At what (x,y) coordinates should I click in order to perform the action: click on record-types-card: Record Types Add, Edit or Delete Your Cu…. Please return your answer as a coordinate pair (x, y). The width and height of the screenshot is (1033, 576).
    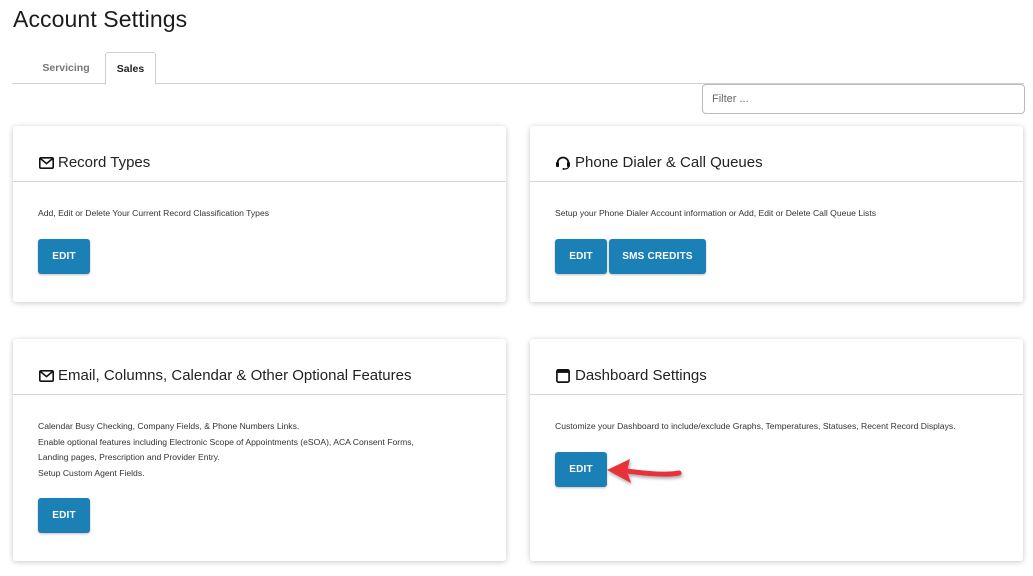
    Looking at the image, I should click on (259, 214).